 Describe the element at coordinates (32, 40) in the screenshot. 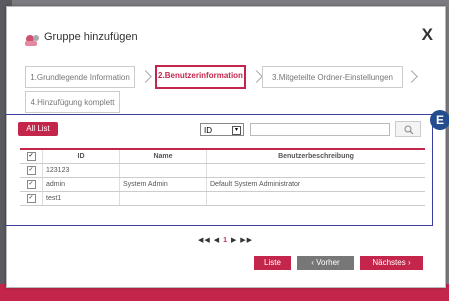

I see `group-icon` at that location.